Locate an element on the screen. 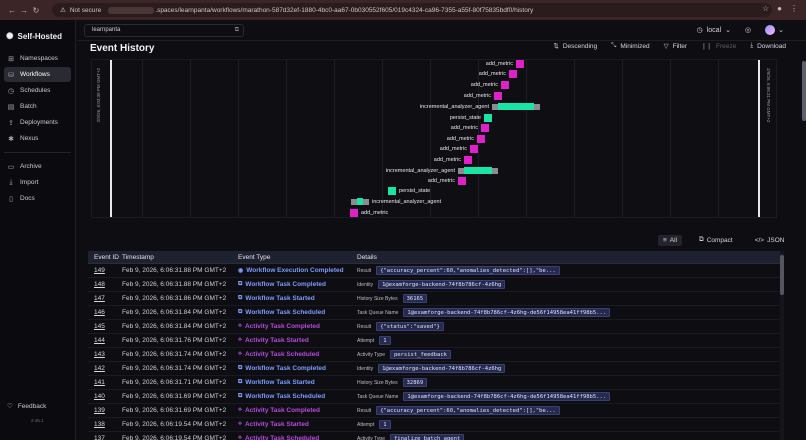 The height and width of the screenshot is (440, 806). event-type-label: Activity Task Scheduled is located at coordinates (282, 437).